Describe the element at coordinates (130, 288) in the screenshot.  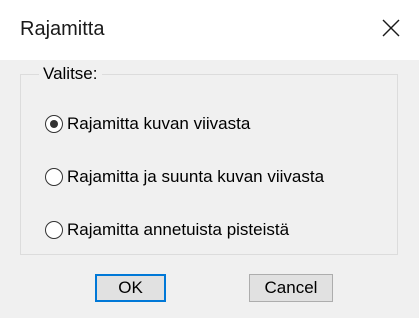
I see `ok-button: OK` at that location.